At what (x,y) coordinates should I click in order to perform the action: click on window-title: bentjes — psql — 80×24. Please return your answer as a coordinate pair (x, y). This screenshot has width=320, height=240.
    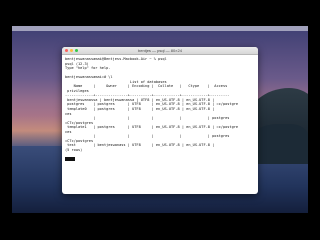
    Looking at the image, I should click on (160, 50).